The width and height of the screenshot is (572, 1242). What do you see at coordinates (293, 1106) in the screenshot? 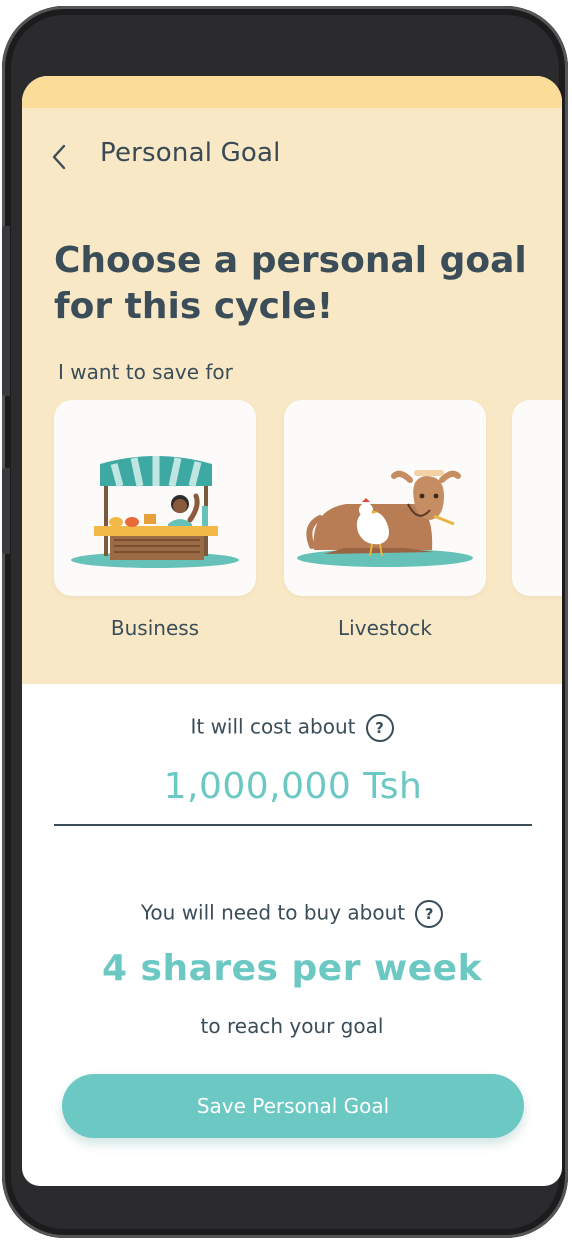
I see `save-personal-goal-button: Save Personal Goal` at bounding box center [293, 1106].